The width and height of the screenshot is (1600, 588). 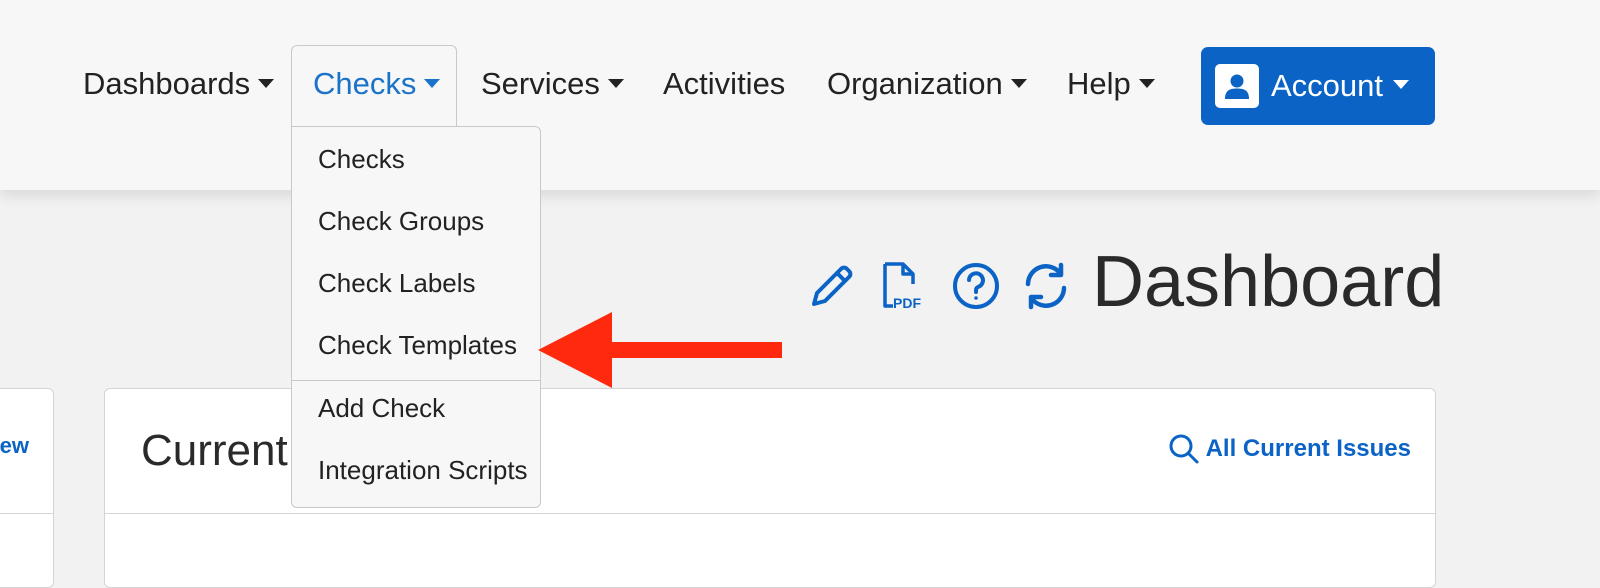 What do you see at coordinates (423, 470) in the screenshot?
I see `menu-item-integration-scripts: Integration Scripts` at bounding box center [423, 470].